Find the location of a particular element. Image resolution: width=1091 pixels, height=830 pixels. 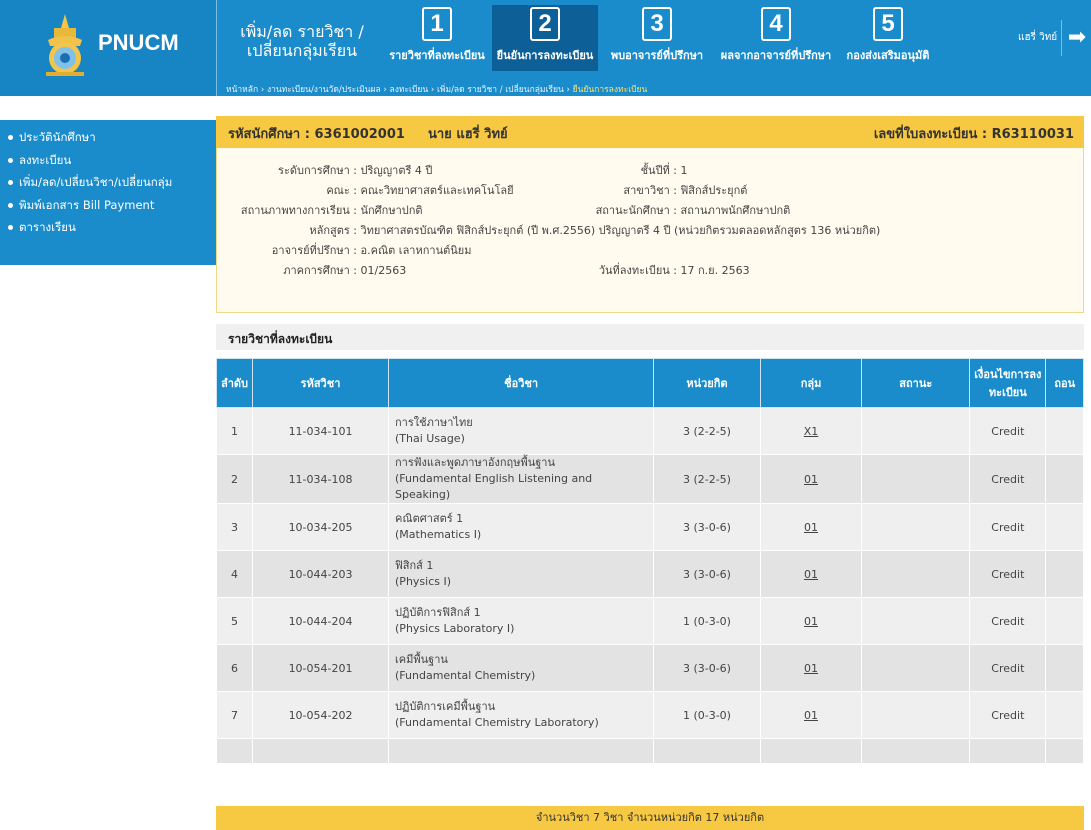

info-value: นักศึกษาปกติ is located at coordinates (391, 210).